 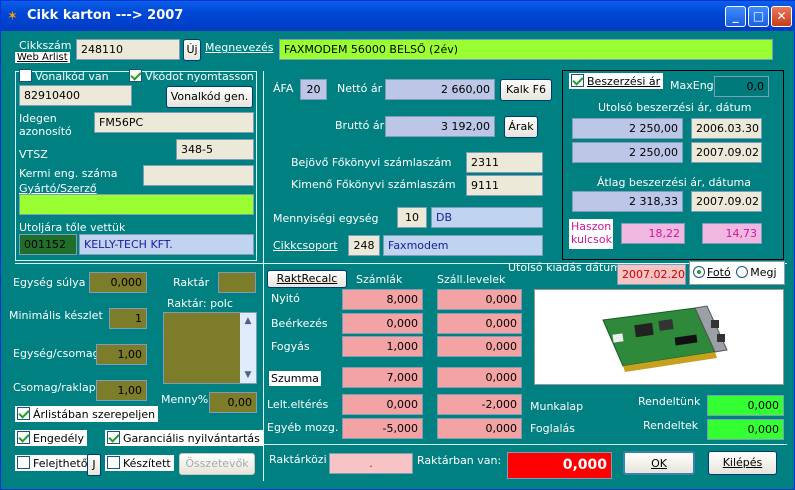 What do you see at coordinates (174, 122) in the screenshot?
I see `idegen-azonosito-field: FM56PC` at bounding box center [174, 122].